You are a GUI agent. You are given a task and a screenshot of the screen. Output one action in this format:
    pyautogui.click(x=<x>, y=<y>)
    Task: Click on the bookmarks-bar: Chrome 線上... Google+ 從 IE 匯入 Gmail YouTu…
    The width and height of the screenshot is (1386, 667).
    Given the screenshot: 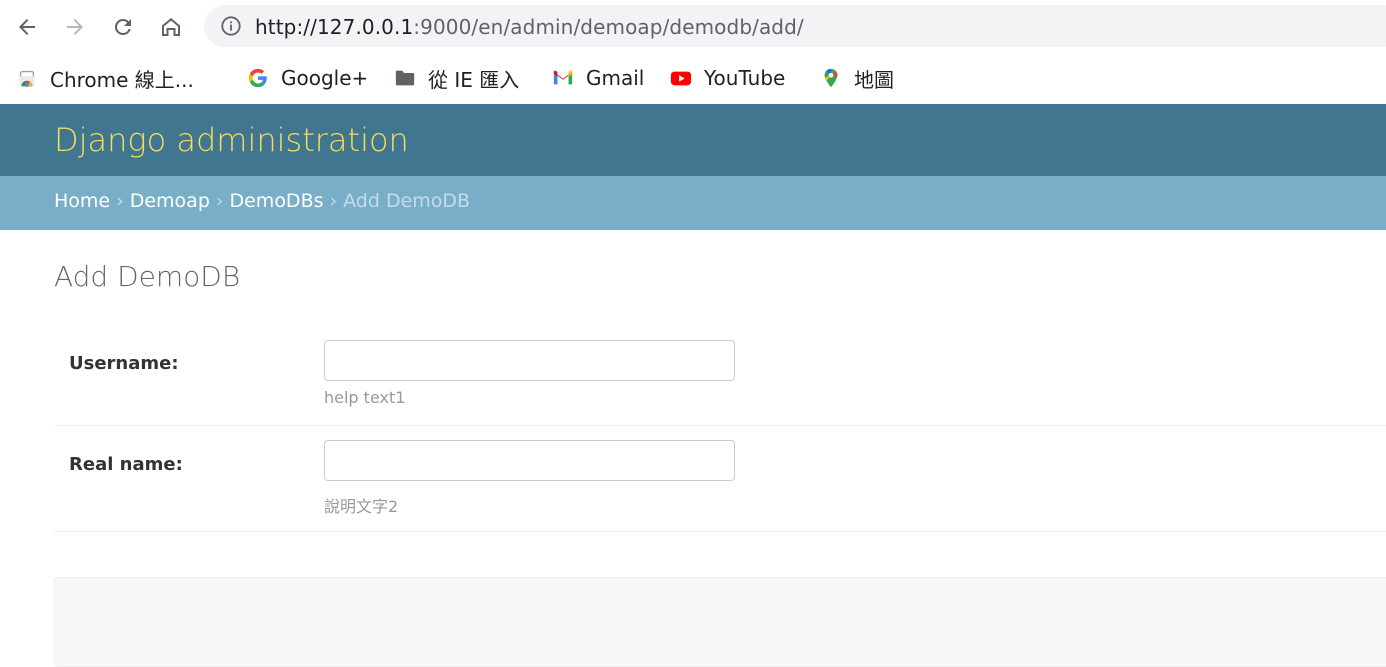 What is the action you would take?
    pyautogui.click(x=693, y=79)
    